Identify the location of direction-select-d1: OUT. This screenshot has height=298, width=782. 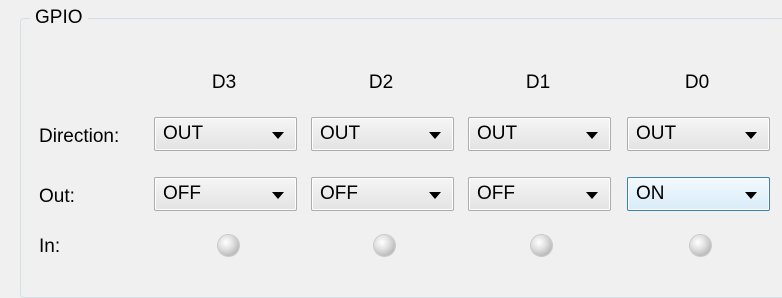
(539, 134).